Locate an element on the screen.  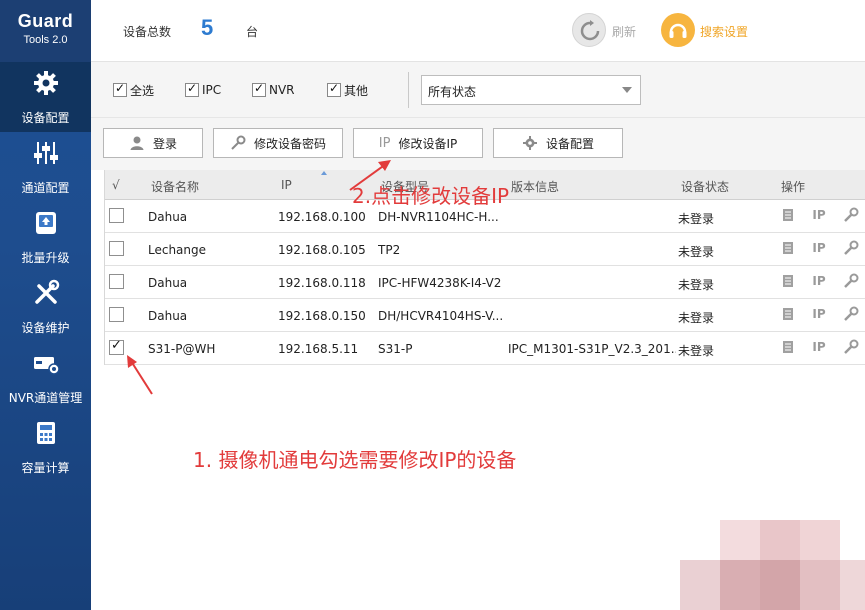
change-ip-label: 修改设备IP is located at coordinates (428, 143).